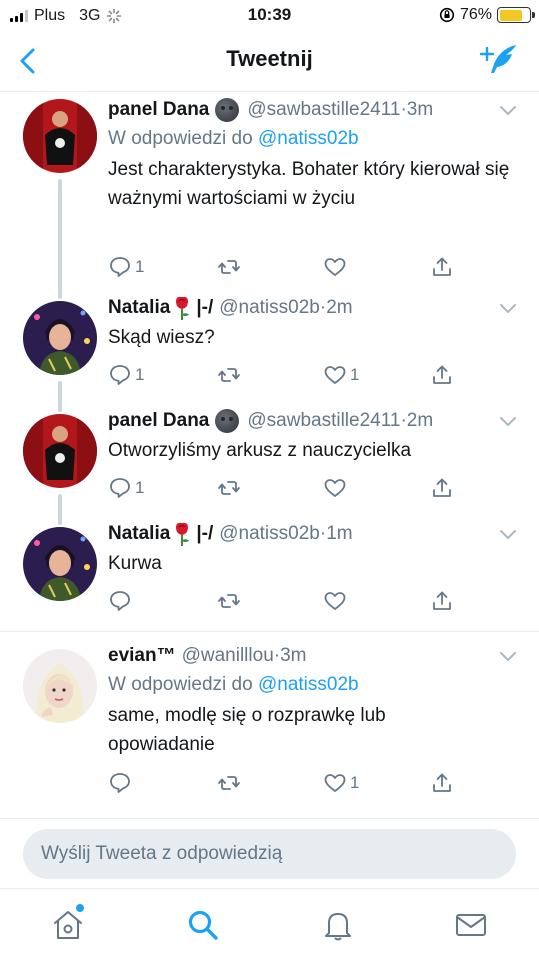 The image size is (539, 960). What do you see at coordinates (475, 14) in the screenshot?
I see `battery-percent: 76%` at bounding box center [475, 14].